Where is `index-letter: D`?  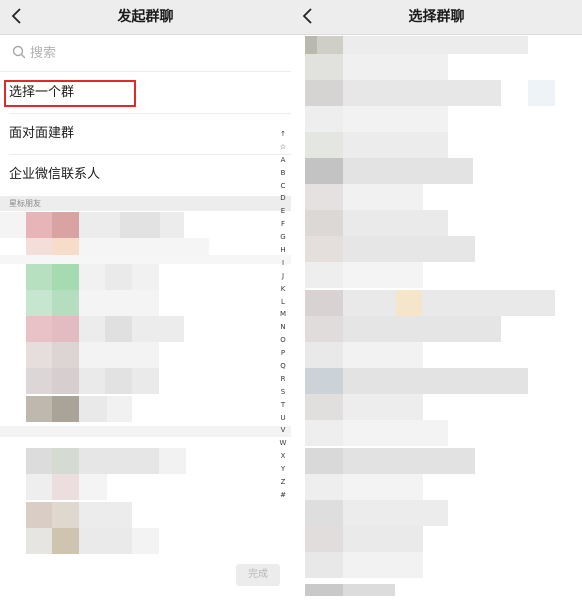 index-letter: D is located at coordinates (283, 198).